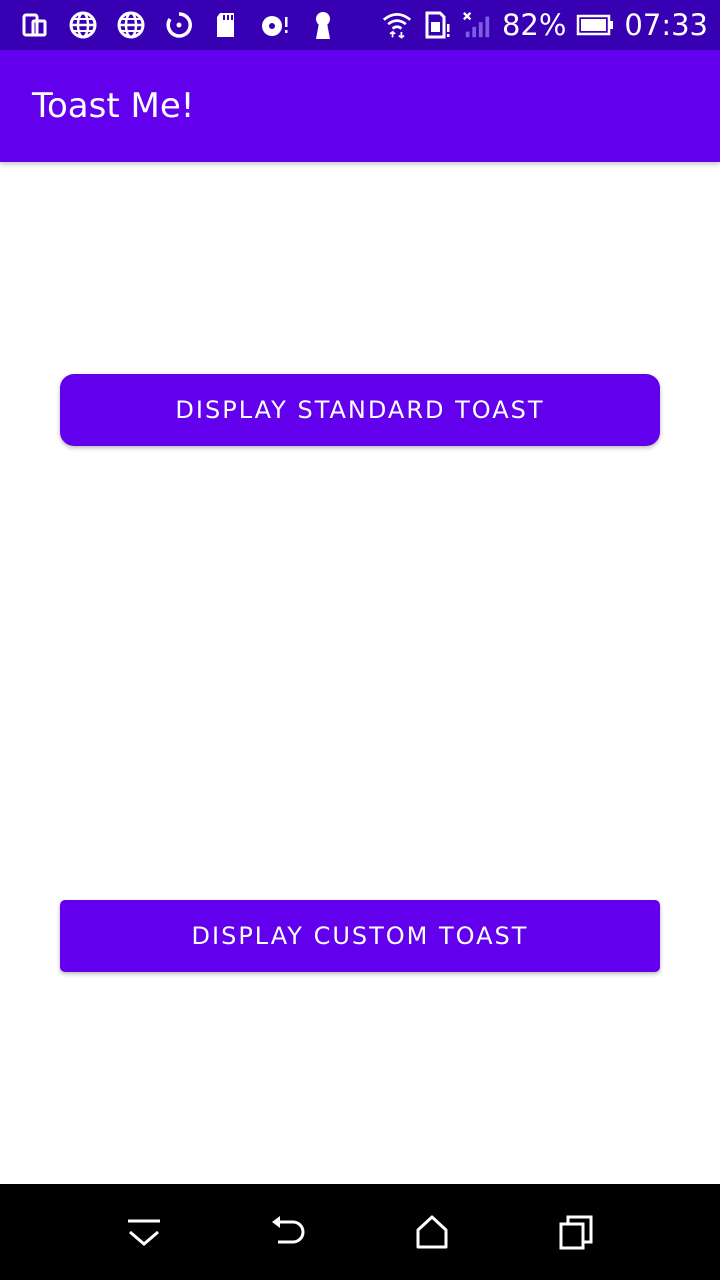 The image size is (720, 1280). What do you see at coordinates (179, 25) in the screenshot?
I see `sync-icon` at bounding box center [179, 25].